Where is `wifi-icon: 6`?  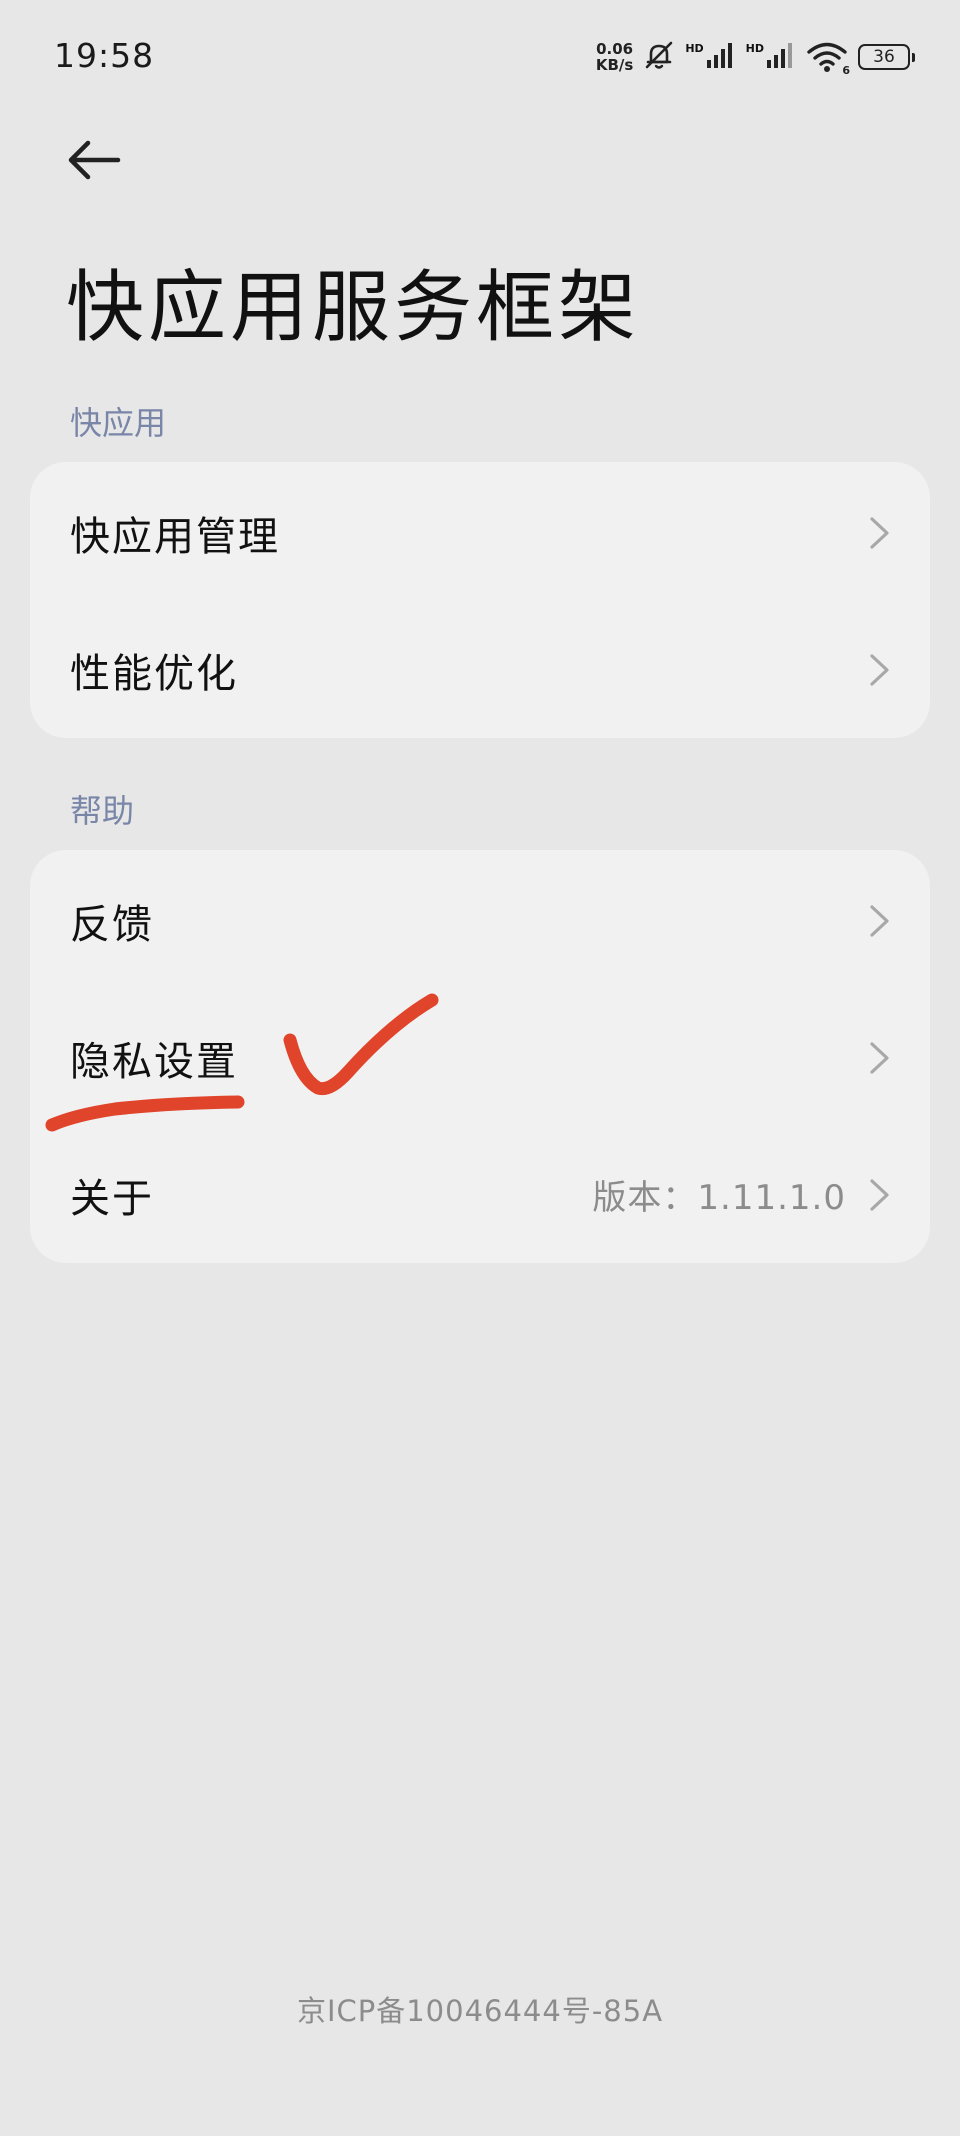
wifi-icon: 6 is located at coordinates (828, 59).